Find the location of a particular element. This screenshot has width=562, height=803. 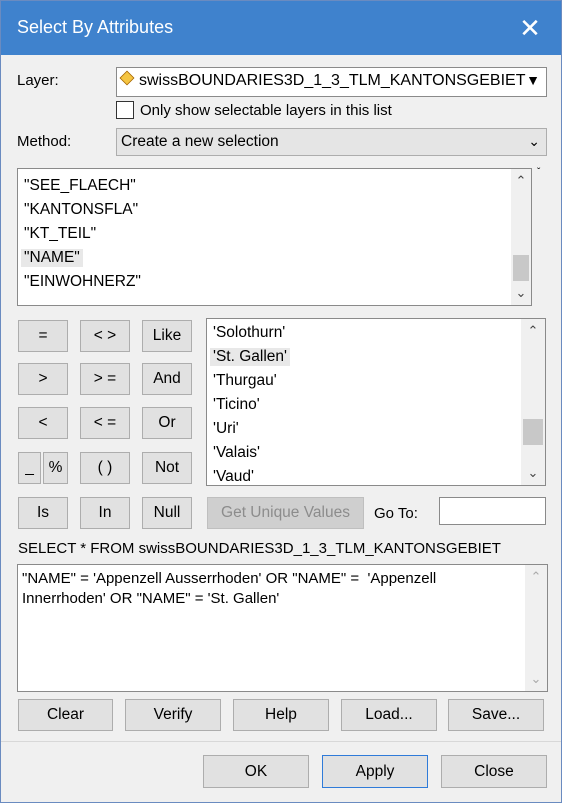

goto-label: Go To: is located at coordinates (396, 513).